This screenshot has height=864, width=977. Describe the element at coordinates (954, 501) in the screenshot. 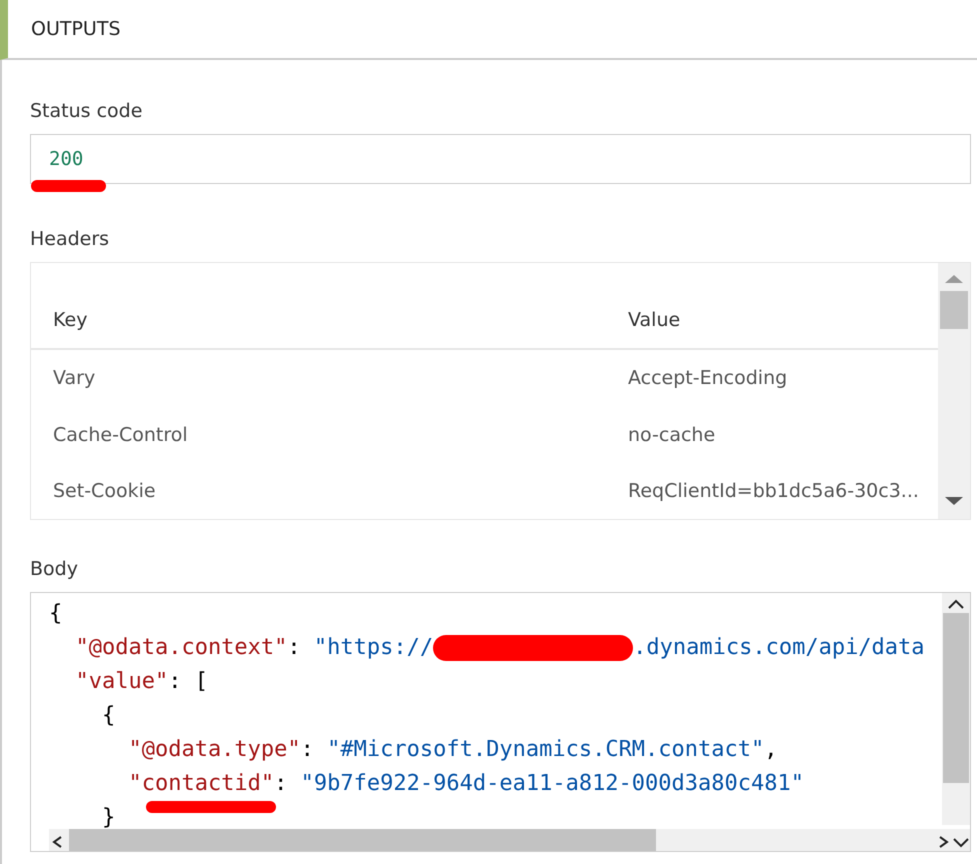

I see `scroll-down-icon` at that location.